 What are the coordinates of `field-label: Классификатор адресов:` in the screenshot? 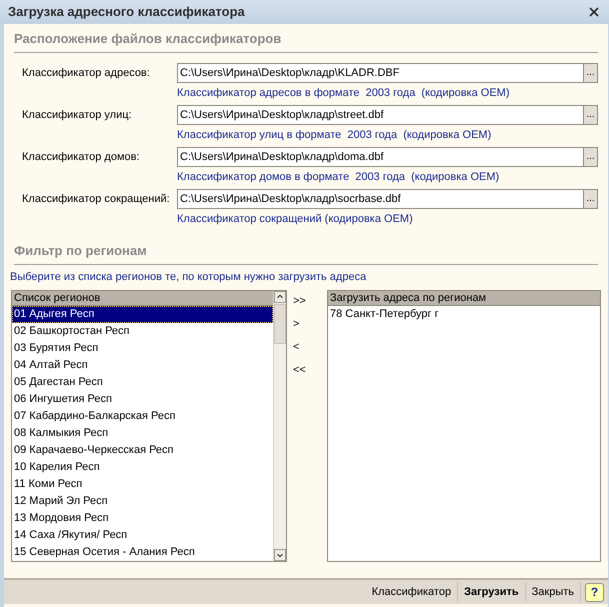 It's located at (86, 73).